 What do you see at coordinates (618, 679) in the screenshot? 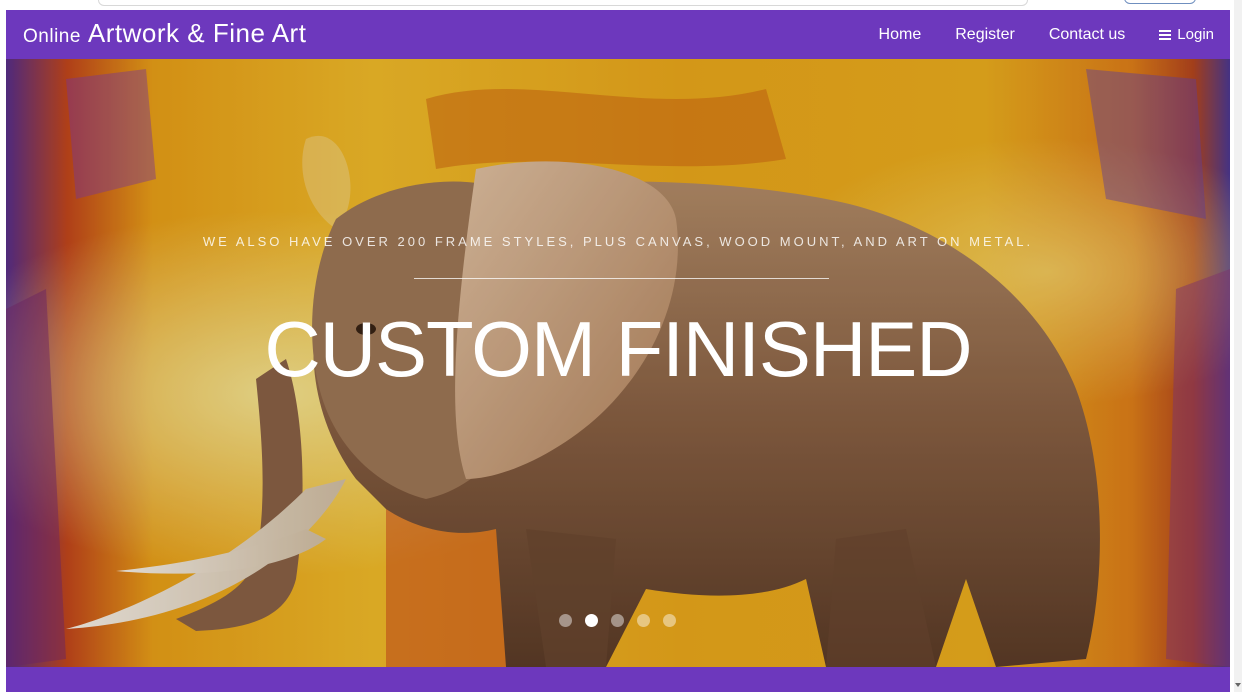
I see `bottom-purple-band` at bounding box center [618, 679].